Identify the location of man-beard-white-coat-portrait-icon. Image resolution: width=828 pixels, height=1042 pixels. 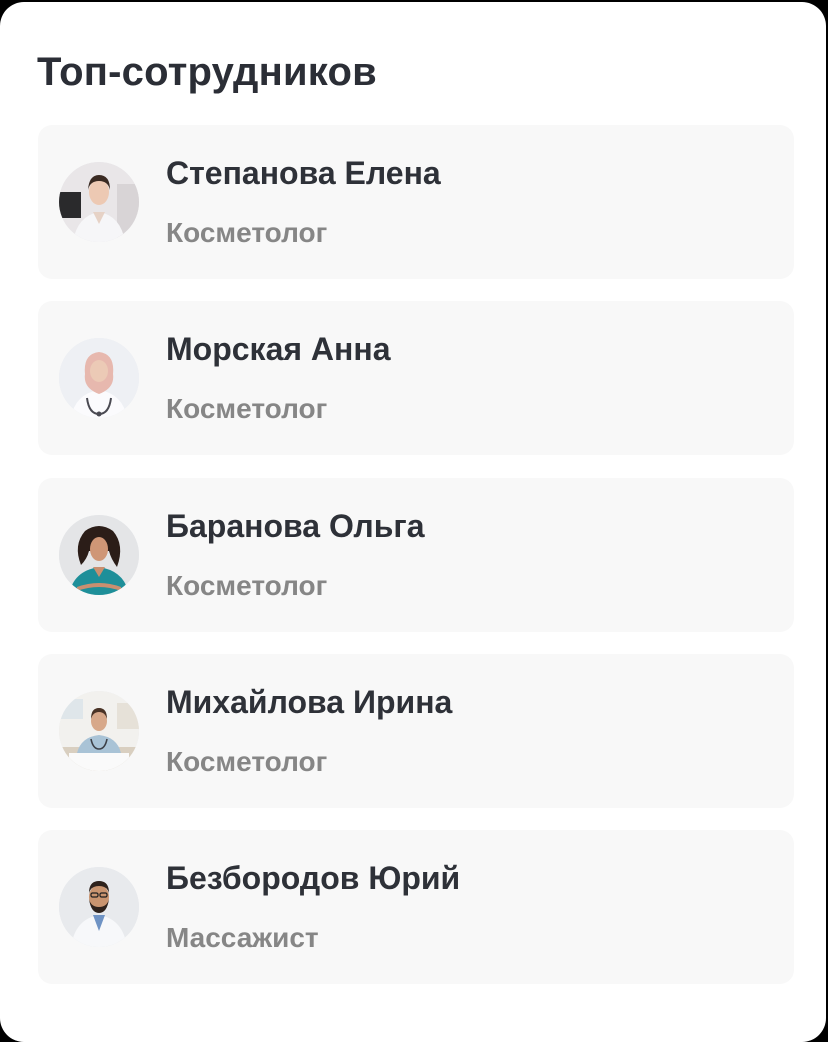
(99, 907).